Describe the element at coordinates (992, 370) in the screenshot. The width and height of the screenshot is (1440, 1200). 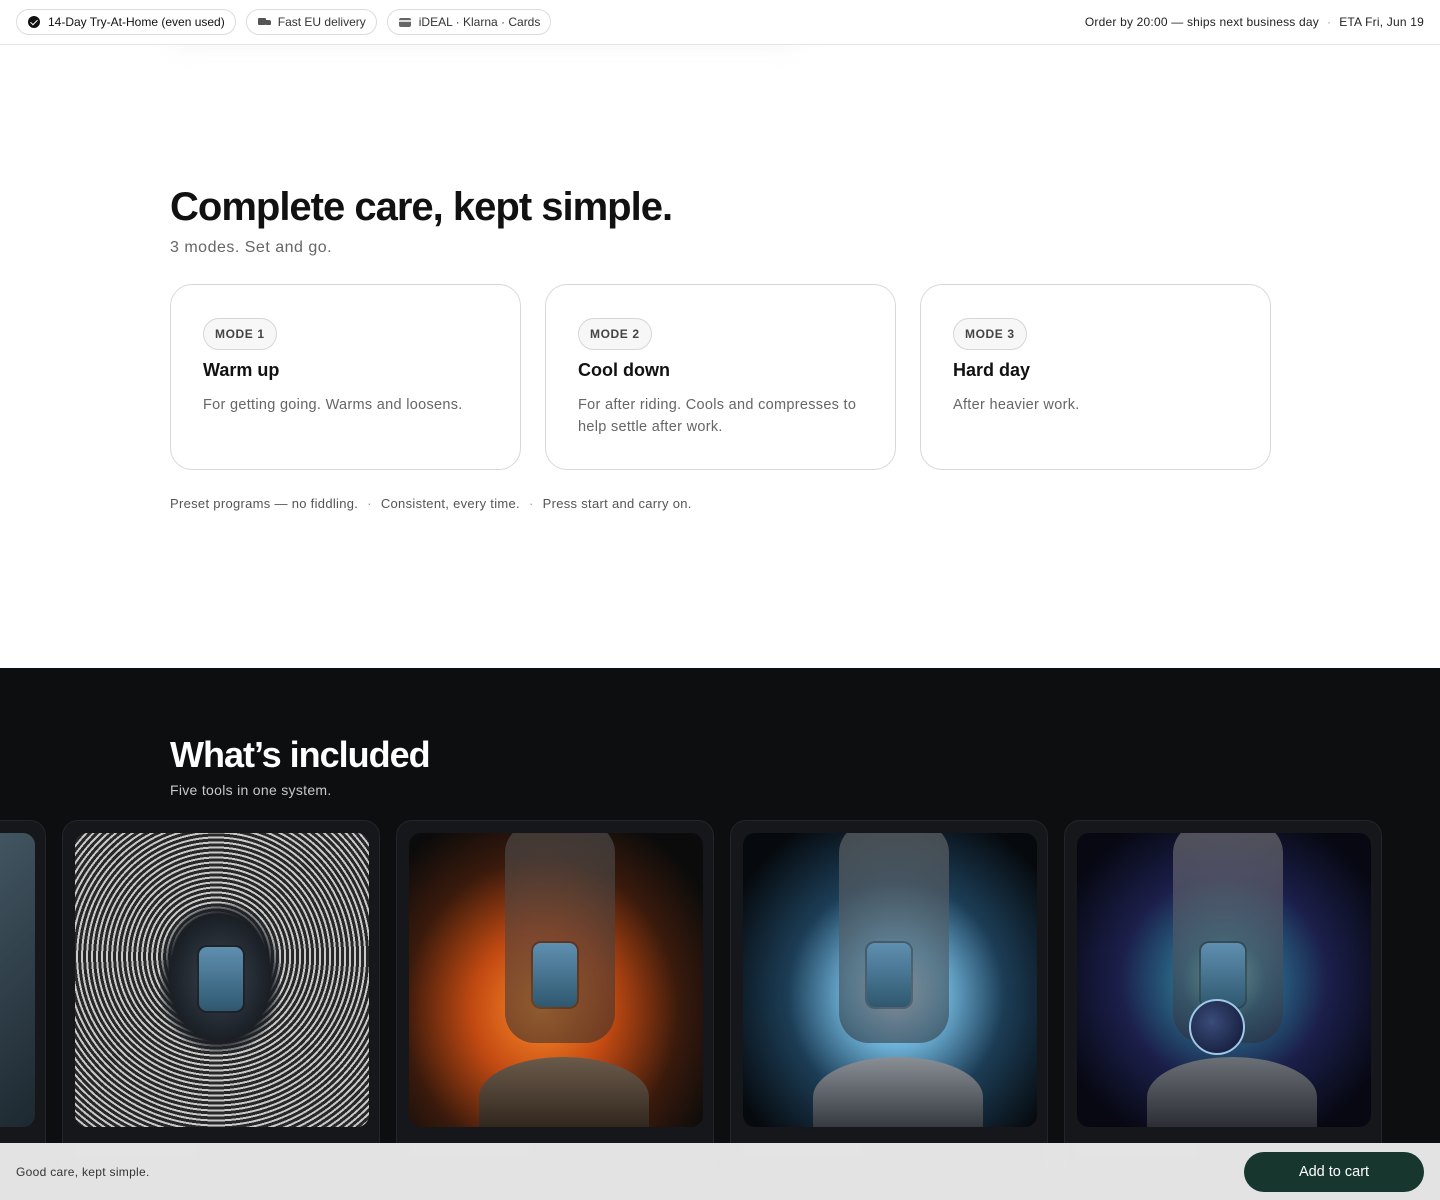
I see `mode-name: Hard day` at that location.